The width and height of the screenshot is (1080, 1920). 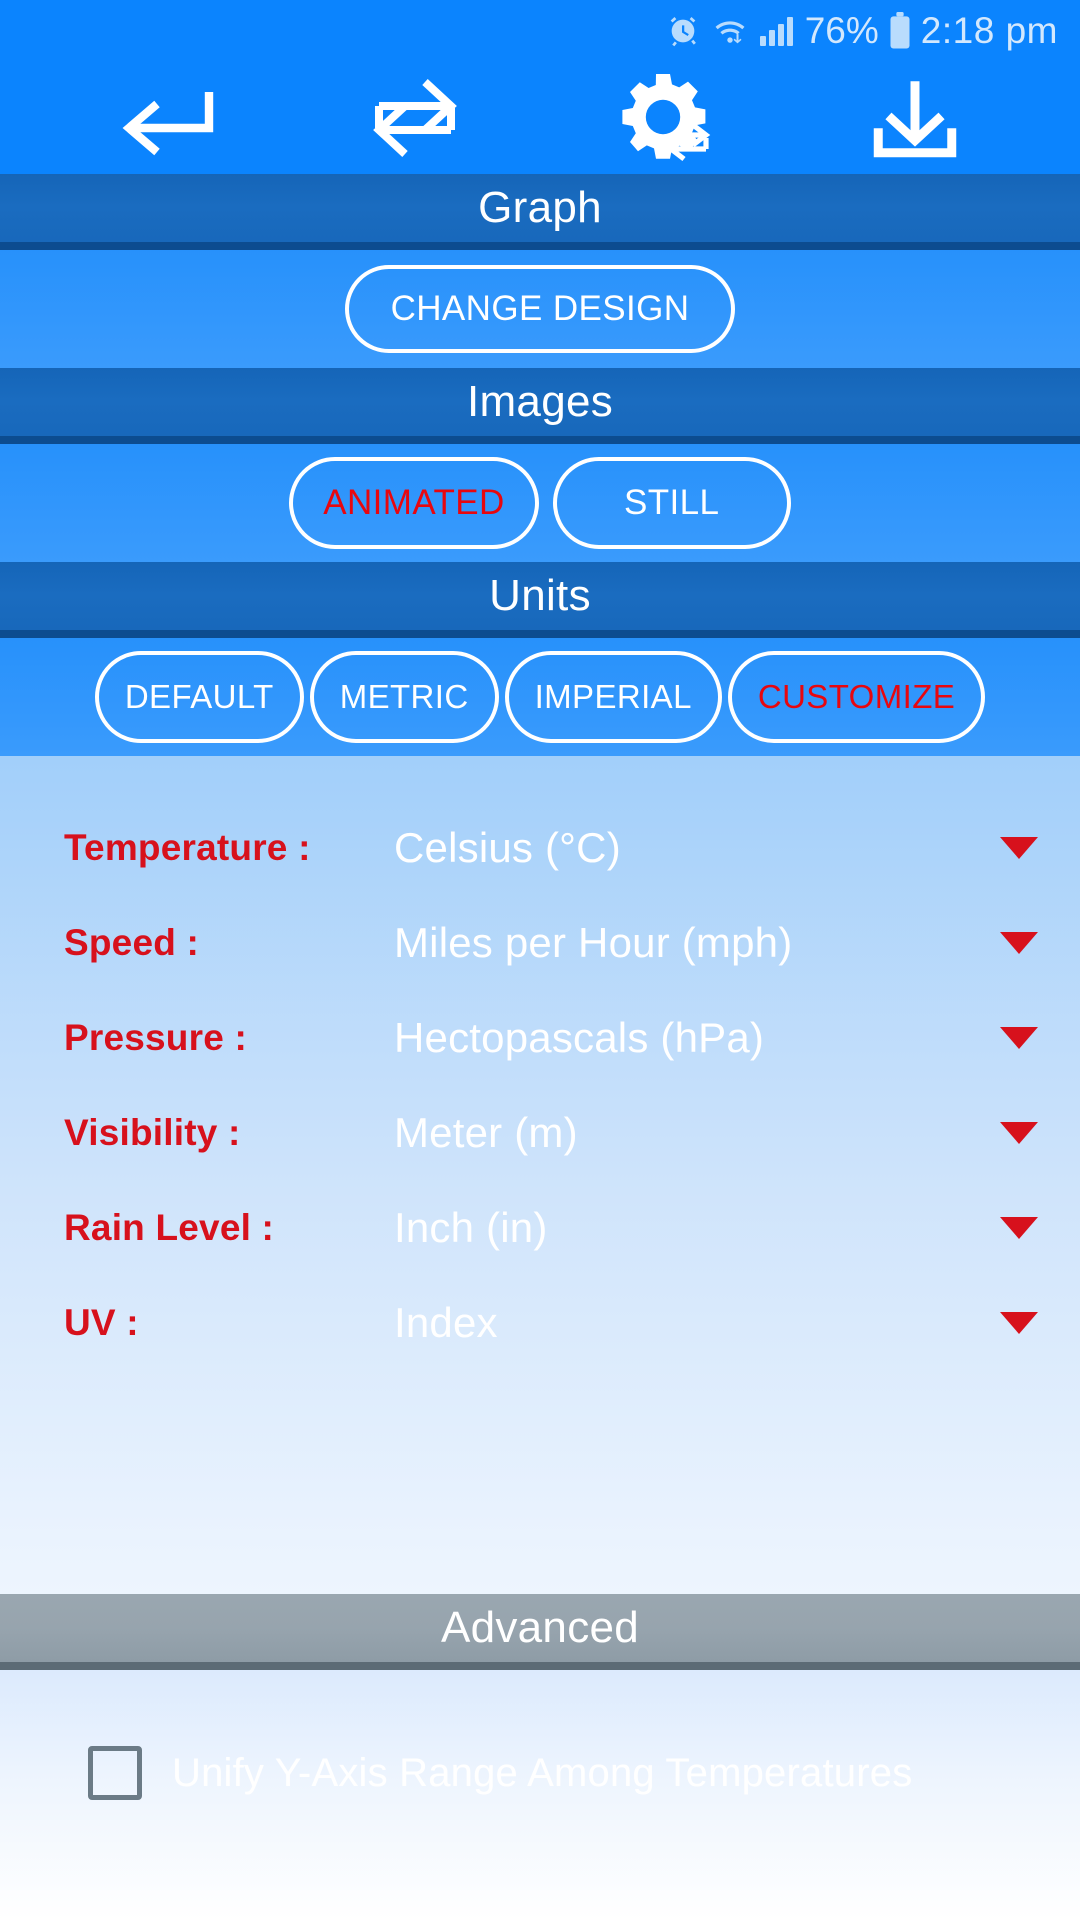 What do you see at coordinates (507, 847) in the screenshot?
I see `unit-value-temperature: Celsius (°C)` at bounding box center [507, 847].